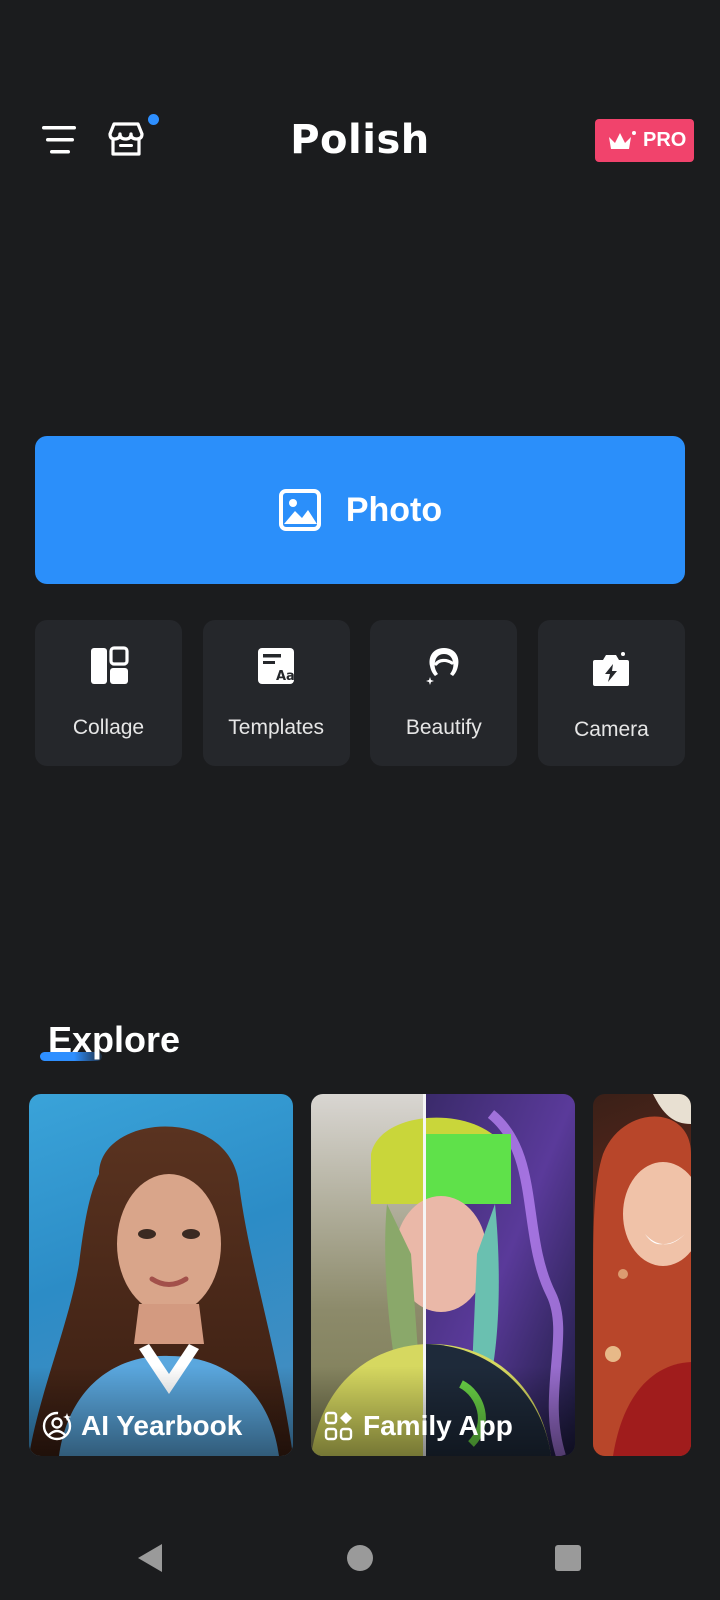 The image size is (720, 1600). Describe the element at coordinates (150, 1558) in the screenshot. I see `back-triangle-icon` at that location.